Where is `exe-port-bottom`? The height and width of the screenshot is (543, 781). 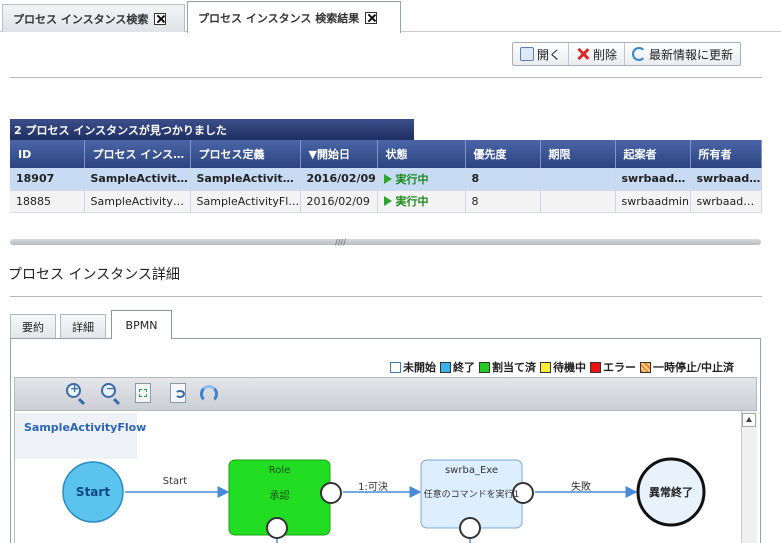 exe-port-bottom is located at coordinates (470, 528).